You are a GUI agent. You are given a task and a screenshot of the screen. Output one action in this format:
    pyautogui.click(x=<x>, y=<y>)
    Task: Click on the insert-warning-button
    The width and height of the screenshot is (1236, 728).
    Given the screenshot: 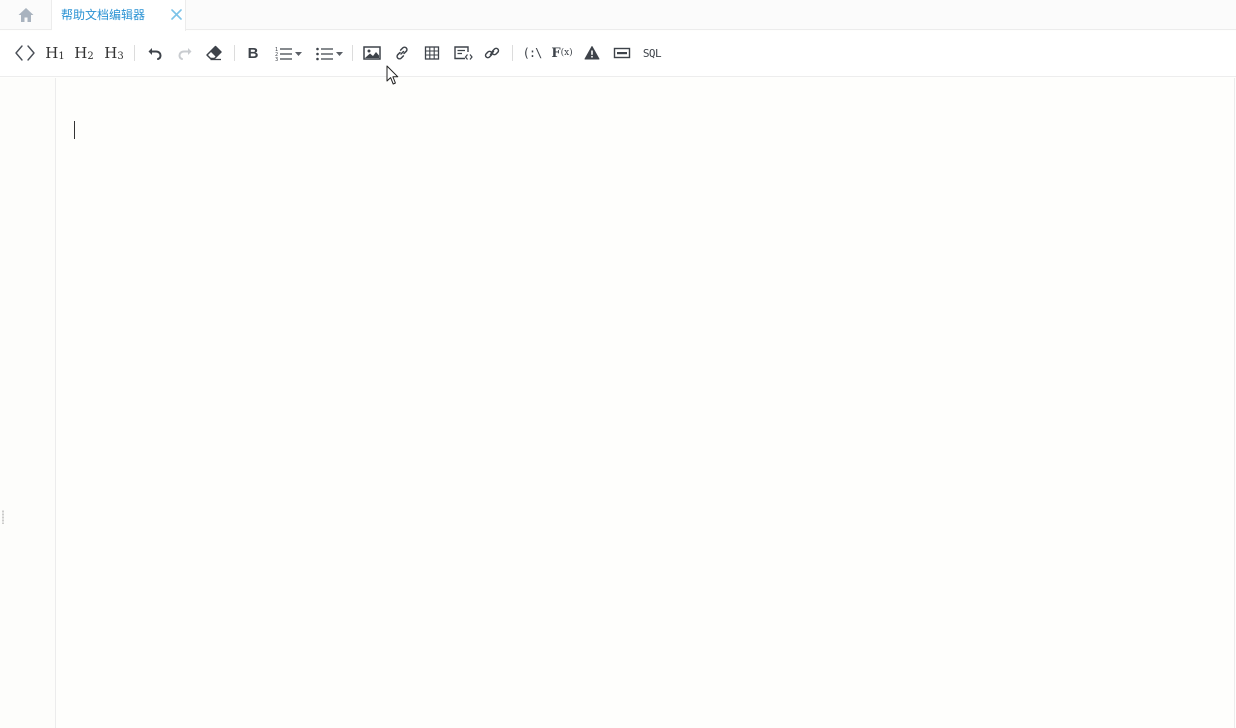 What is the action you would take?
    pyautogui.click(x=592, y=53)
    